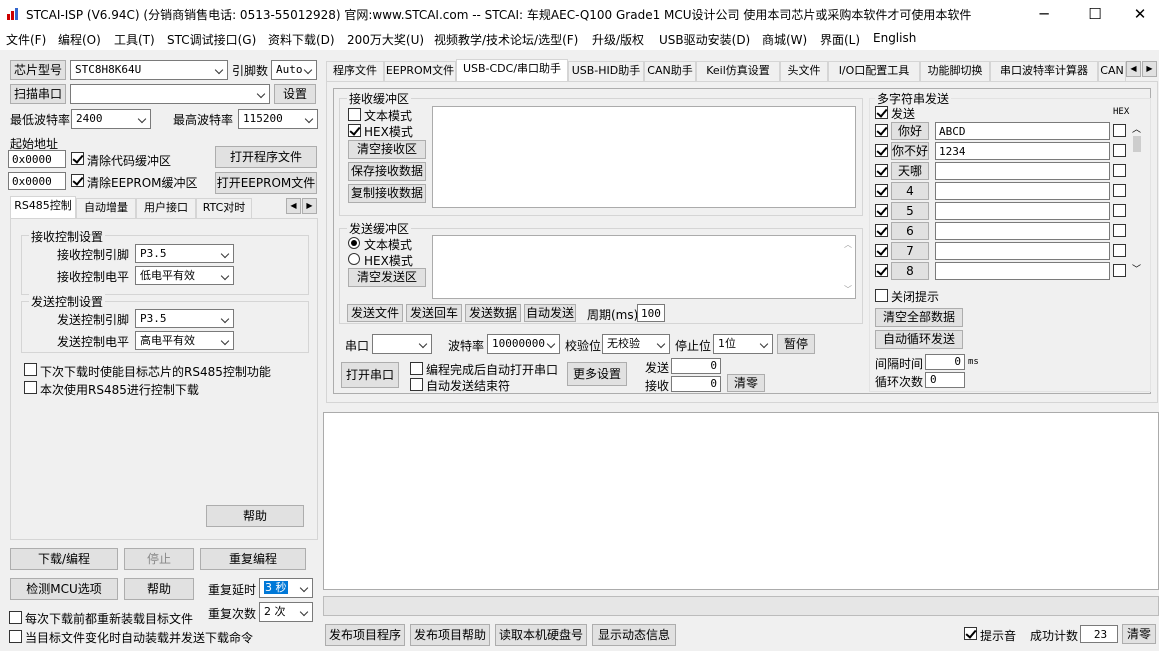 Image resolution: width=1159 pixels, height=651 pixels. What do you see at coordinates (38, 70) in the screenshot?
I see `chip-model-button: 芯片型号` at bounding box center [38, 70].